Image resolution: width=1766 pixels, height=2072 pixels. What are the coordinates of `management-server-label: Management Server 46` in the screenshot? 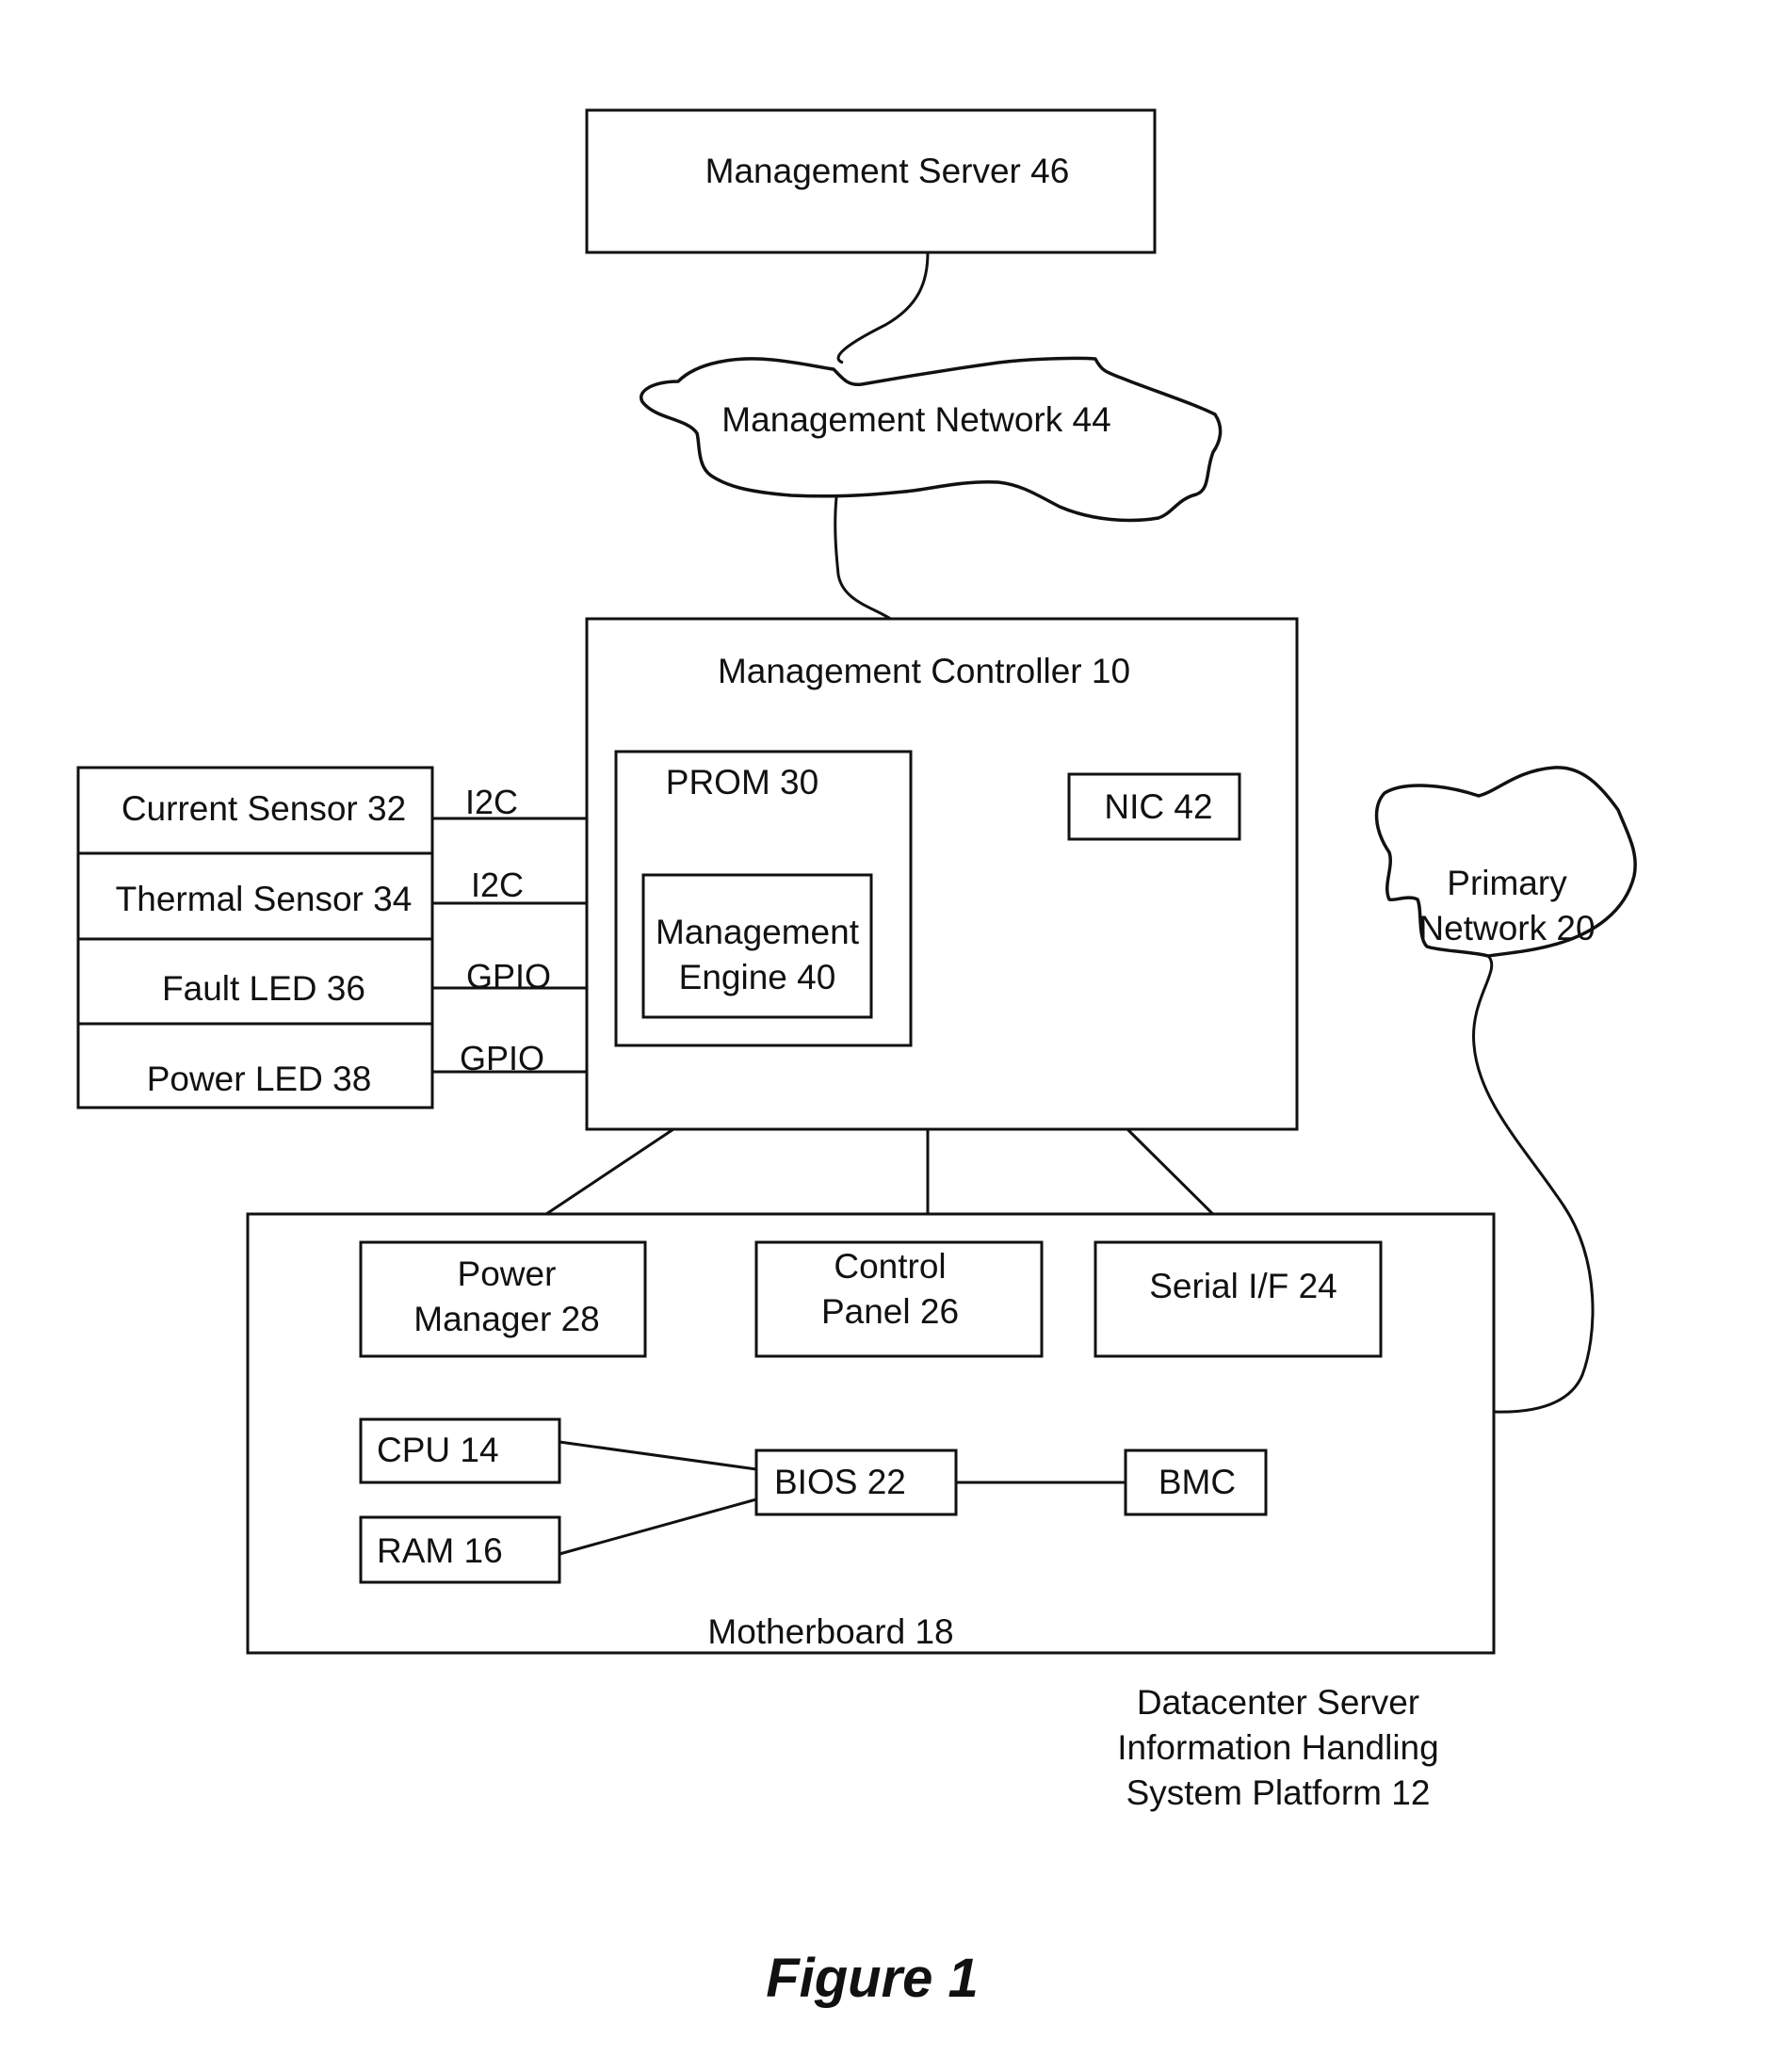 It's located at (887, 171).